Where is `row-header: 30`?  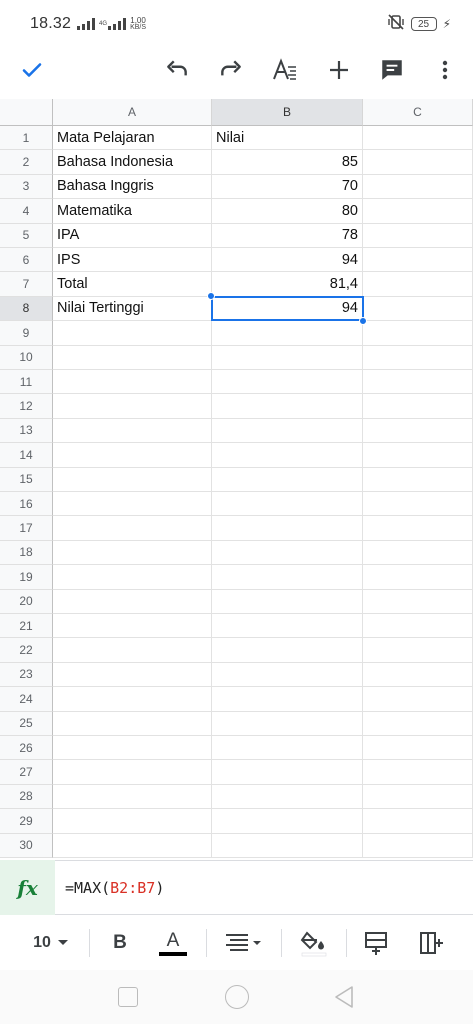 row-header: 30 is located at coordinates (26, 845).